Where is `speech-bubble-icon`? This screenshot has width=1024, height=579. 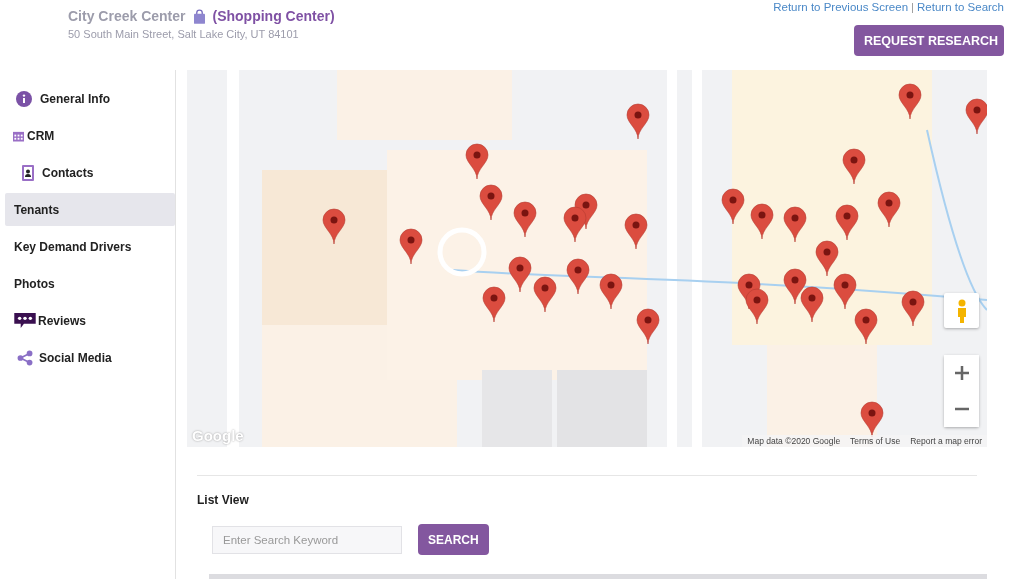 speech-bubble-icon is located at coordinates (25, 320).